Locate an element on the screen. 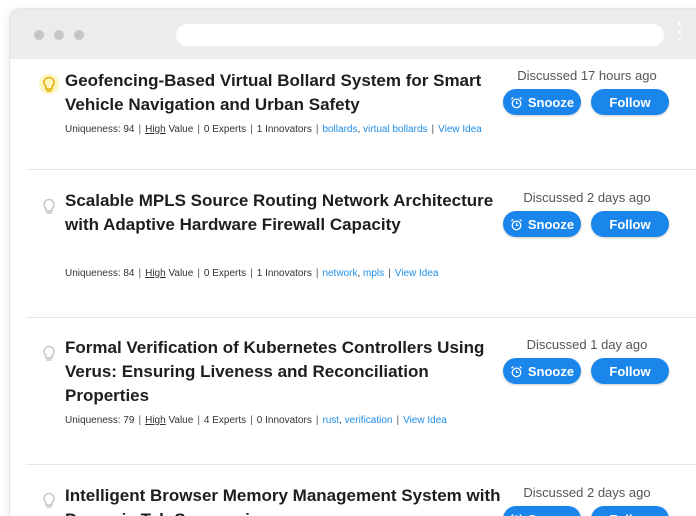  lightbulb-icon is located at coordinates (49, 84).